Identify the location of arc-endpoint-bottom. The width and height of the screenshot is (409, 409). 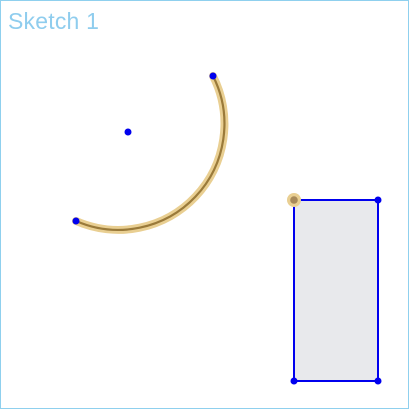
(76, 221).